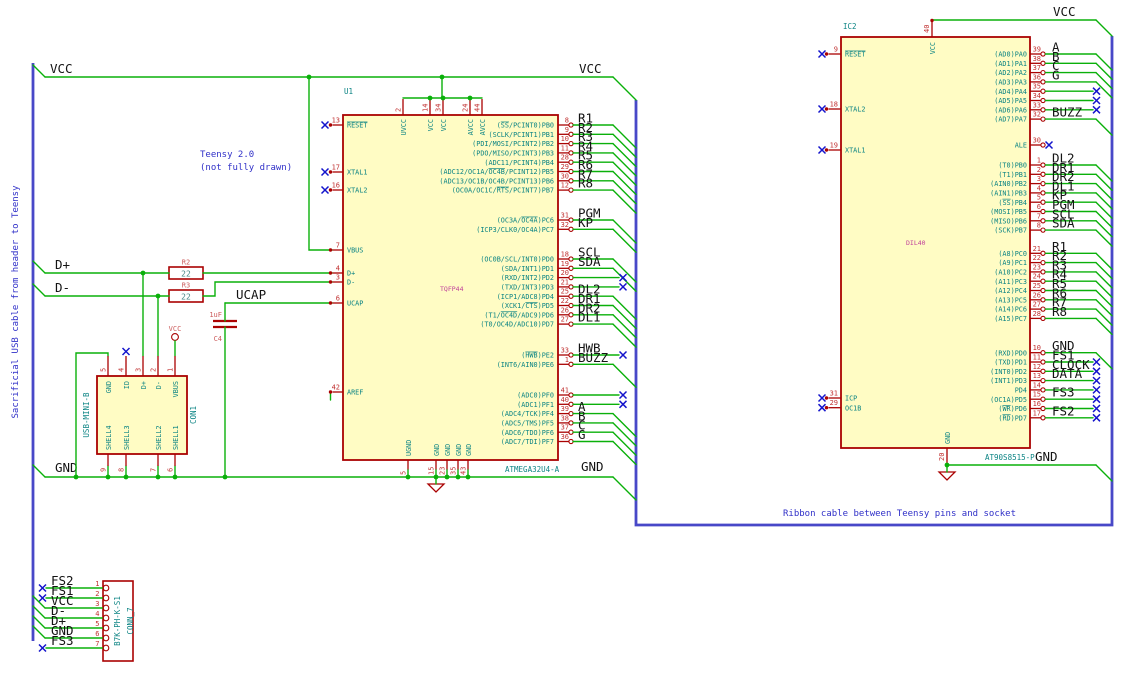 The height and width of the screenshot is (690, 1131). I want to click on ic2-pin-12-number: 12, so click(1037, 367).